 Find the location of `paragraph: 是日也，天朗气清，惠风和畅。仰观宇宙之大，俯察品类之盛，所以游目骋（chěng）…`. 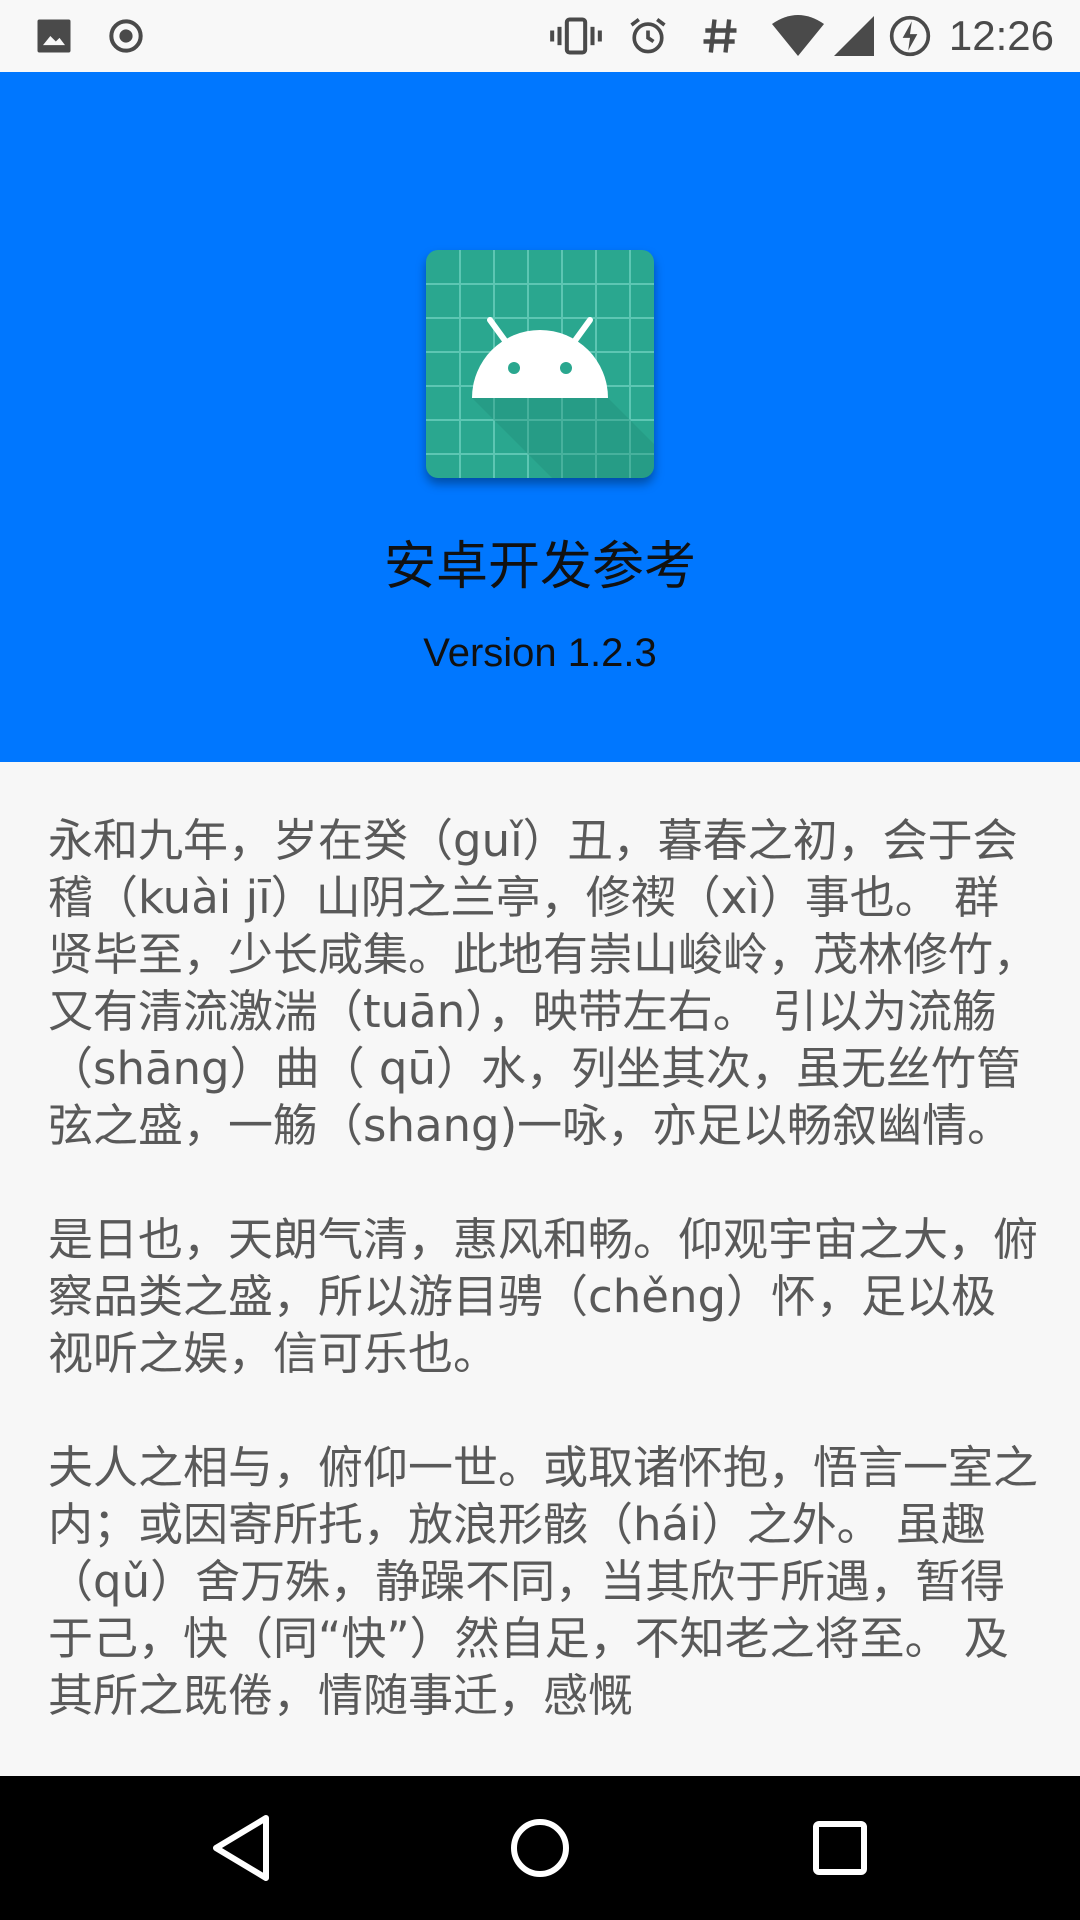

paragraph: 是日也，天朗气清，惠风和畅。仰观宇宙之大，俯察品类之盛，所以游目骋（chěng）… is located at coordinates (543, 1296).